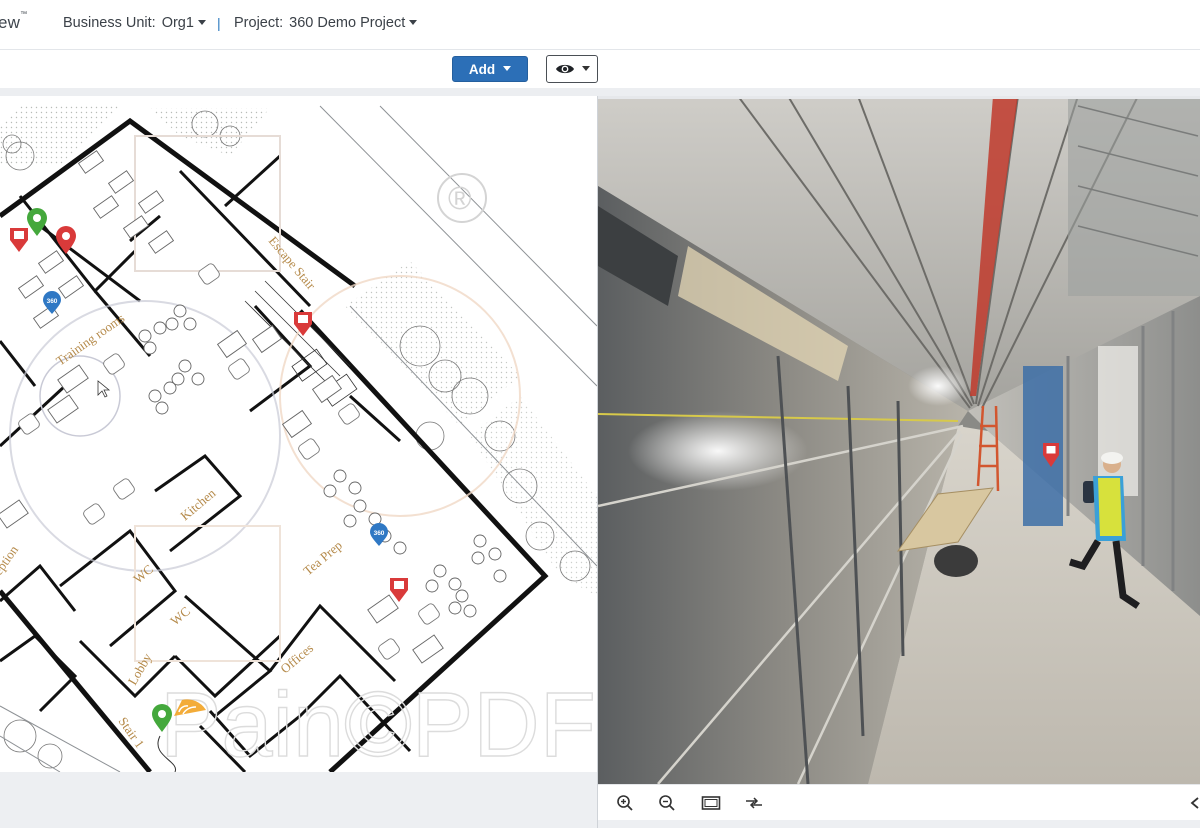 This screenshot has height=828, width=1200. Describe the element at coordinates (600, 92) in the screenshot. I see `toolbar-divider` at that location.